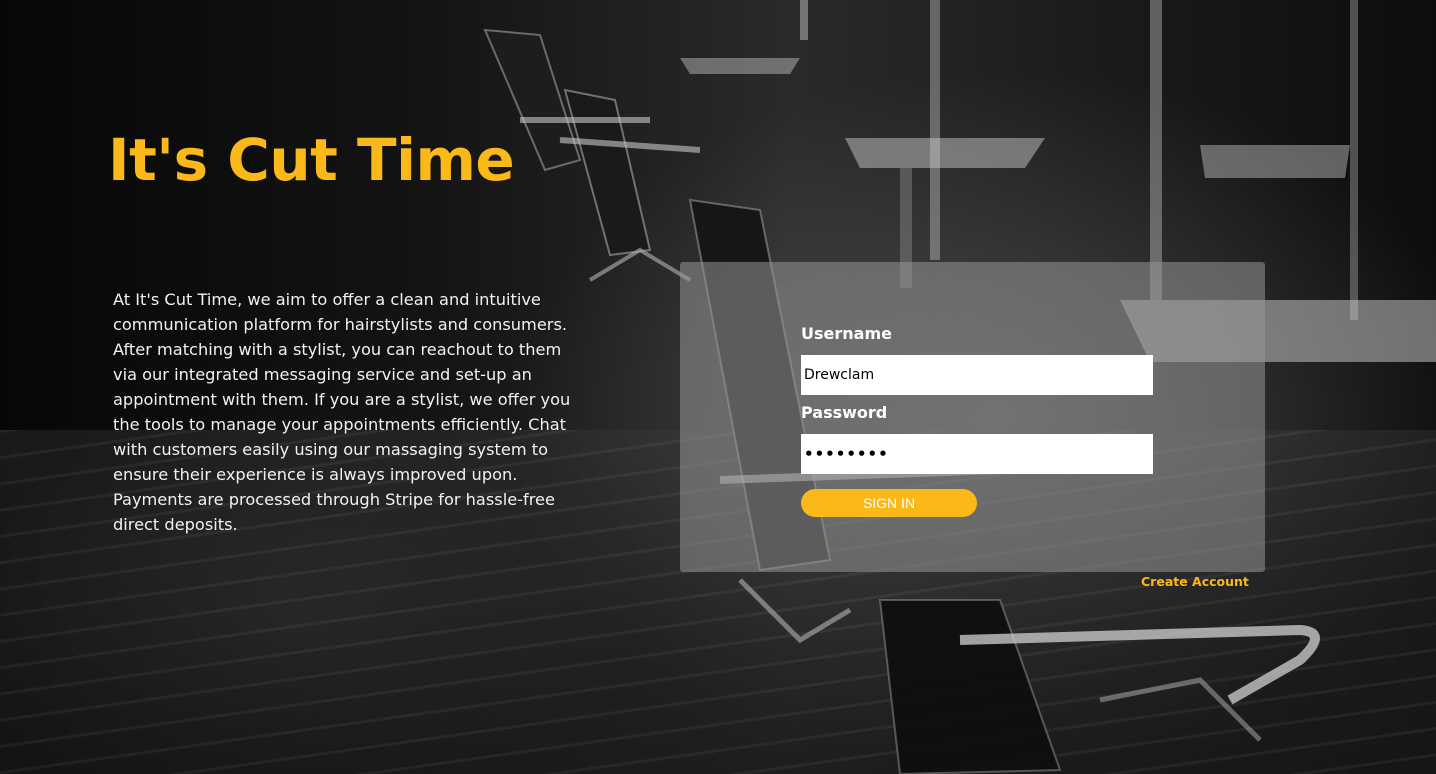 This screenshot has height=774, width=1436. Describe the element at coordinates (977, 454) in the screenshot. I see `password-input: ••••••••` at that location.